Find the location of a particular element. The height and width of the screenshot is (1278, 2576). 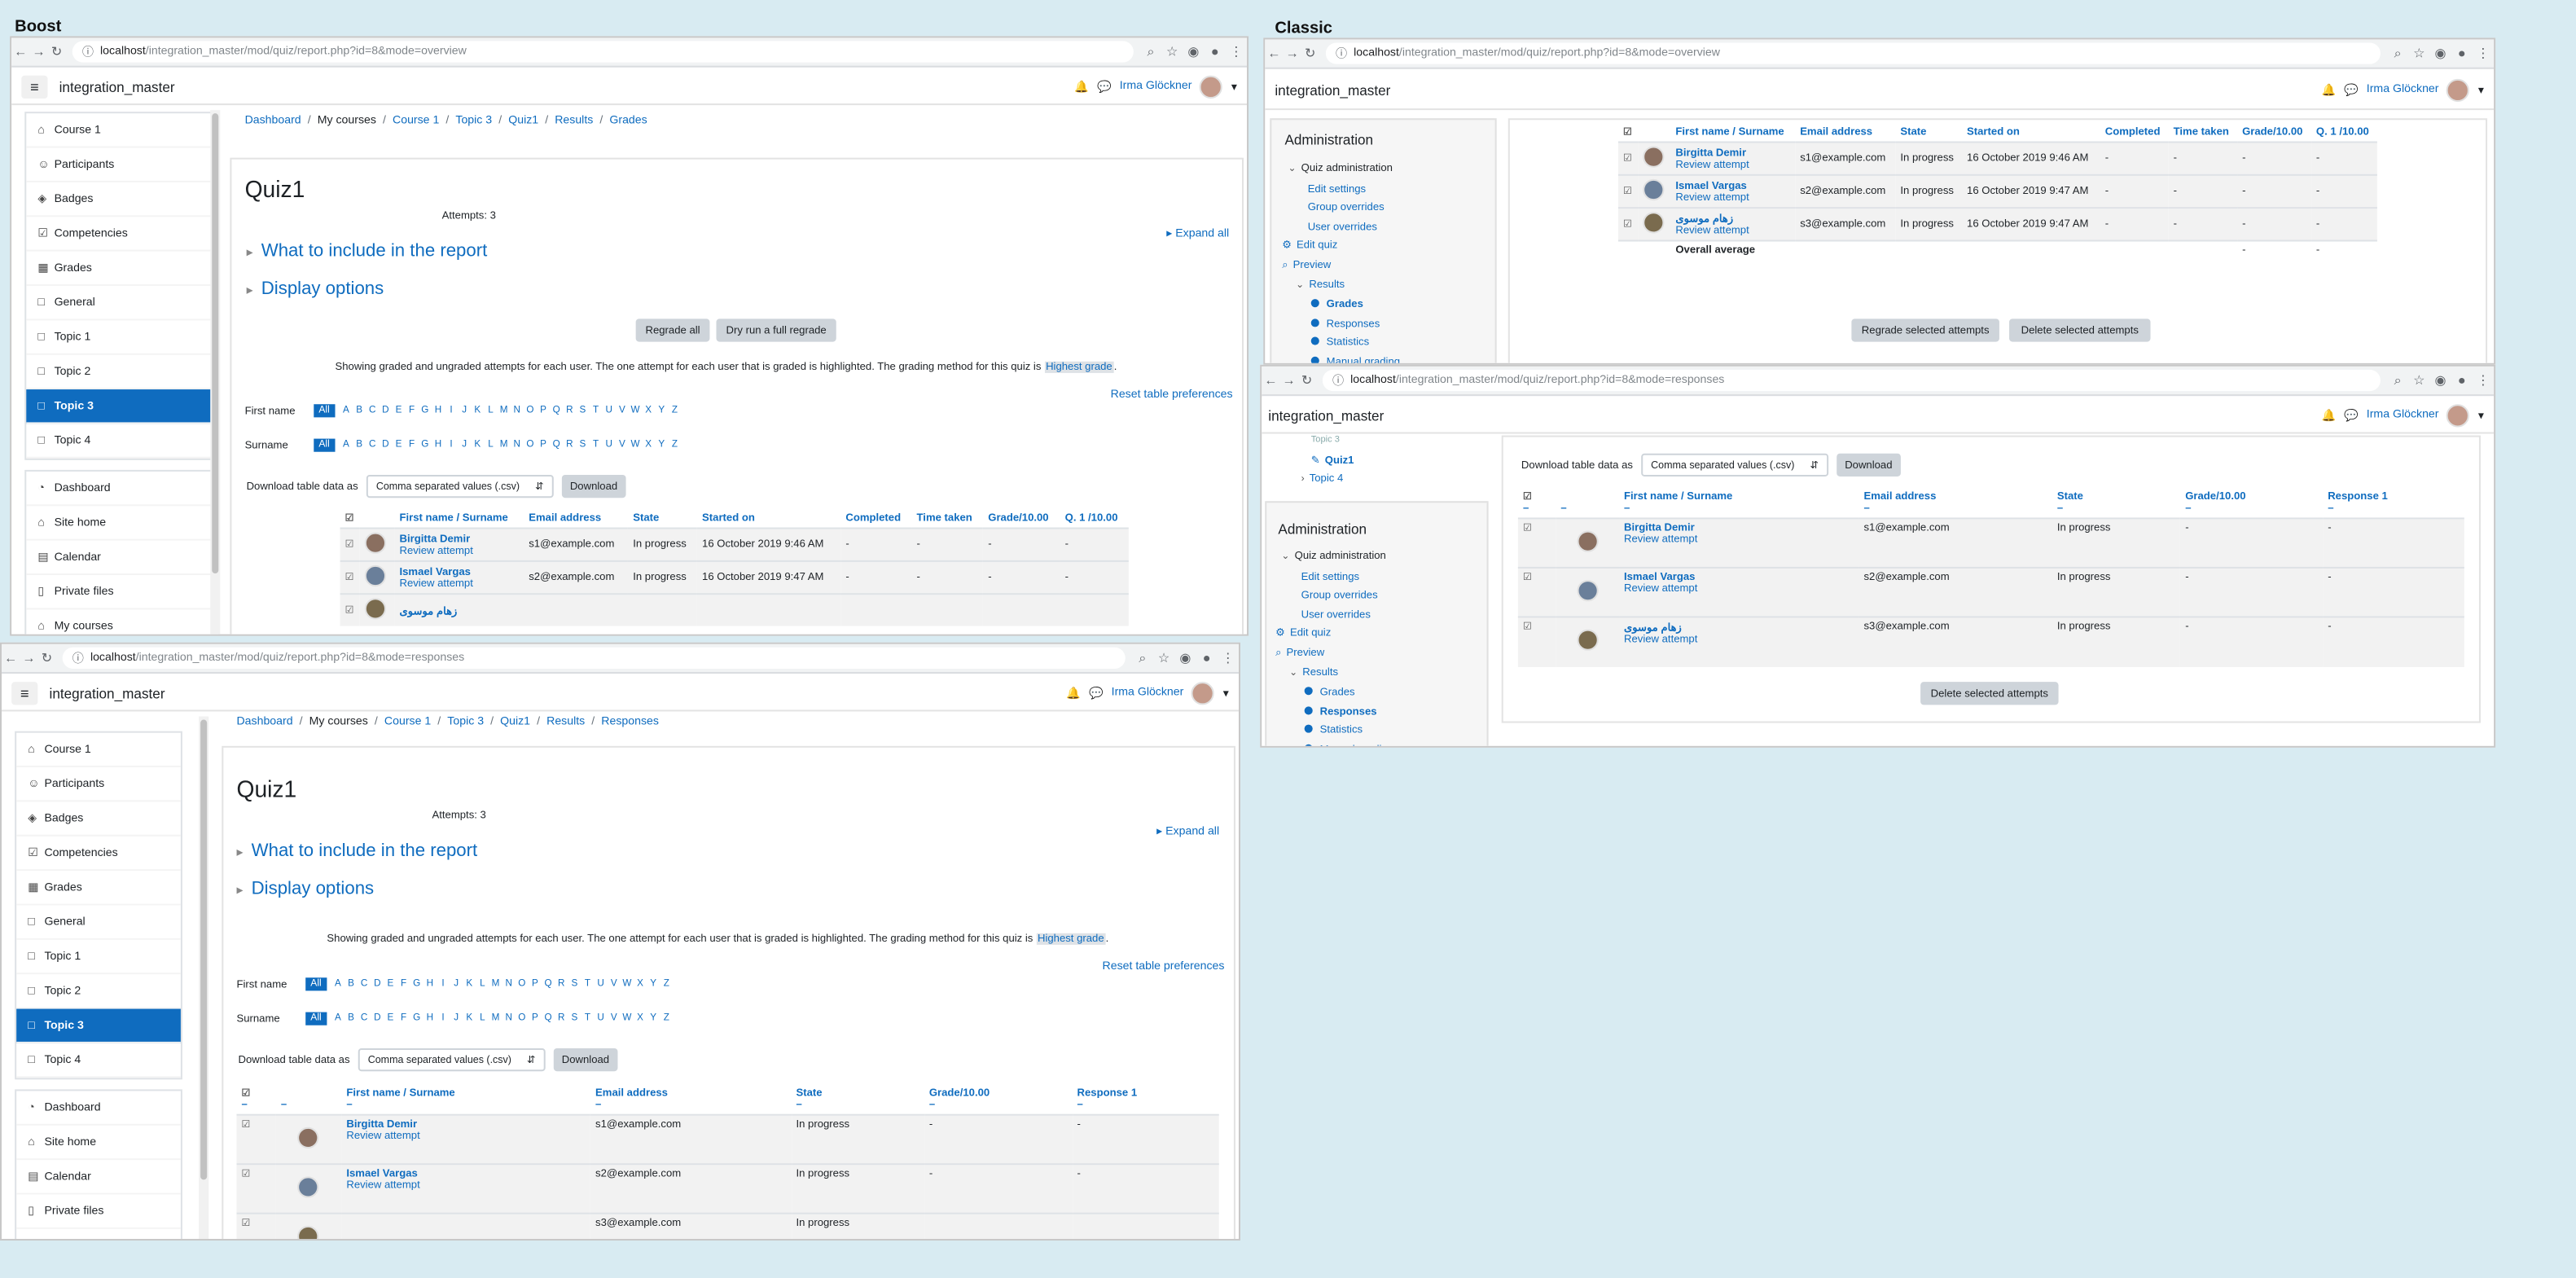

select-all-header: ☑ – is located at coordinates (256, 1099).